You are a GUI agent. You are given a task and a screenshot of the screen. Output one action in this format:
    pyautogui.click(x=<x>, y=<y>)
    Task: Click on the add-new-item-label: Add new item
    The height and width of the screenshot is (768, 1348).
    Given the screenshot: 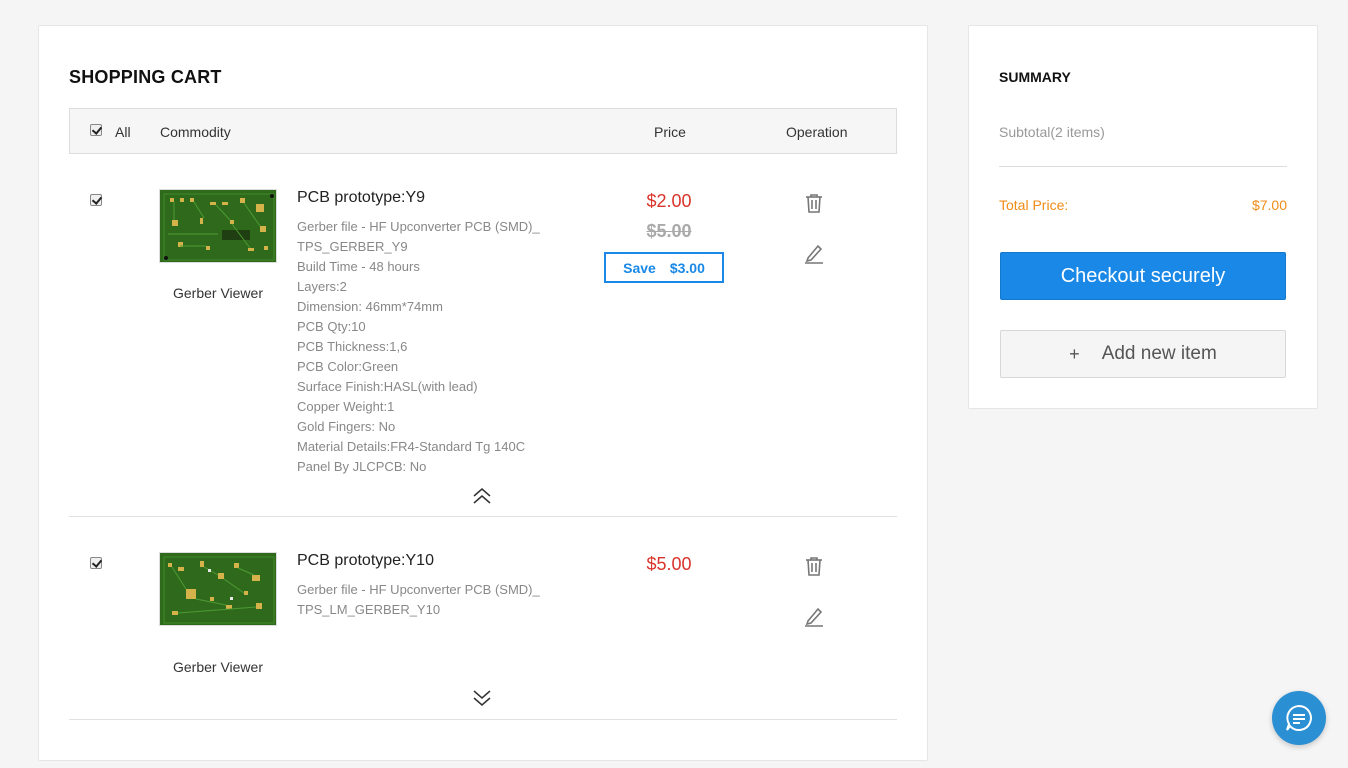 What is the action you would take?
    pyautogui.click(x=1159, y=353)
    